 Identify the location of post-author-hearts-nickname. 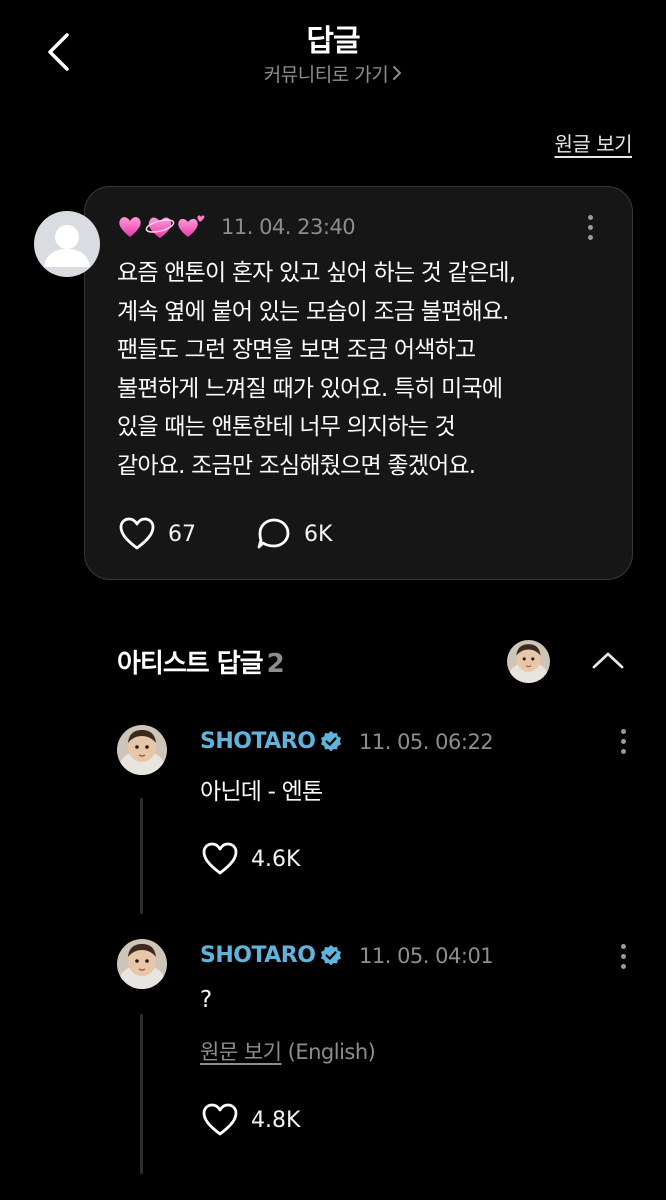
(162, 227).